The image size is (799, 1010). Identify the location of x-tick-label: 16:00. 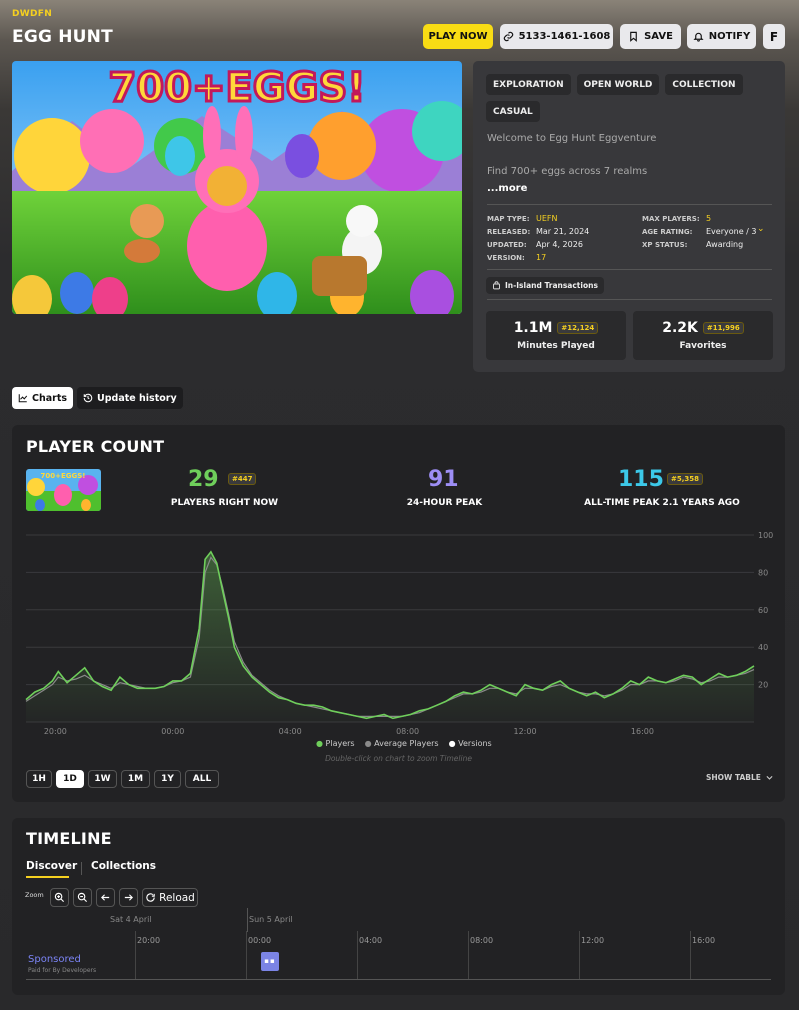
(642, 731).